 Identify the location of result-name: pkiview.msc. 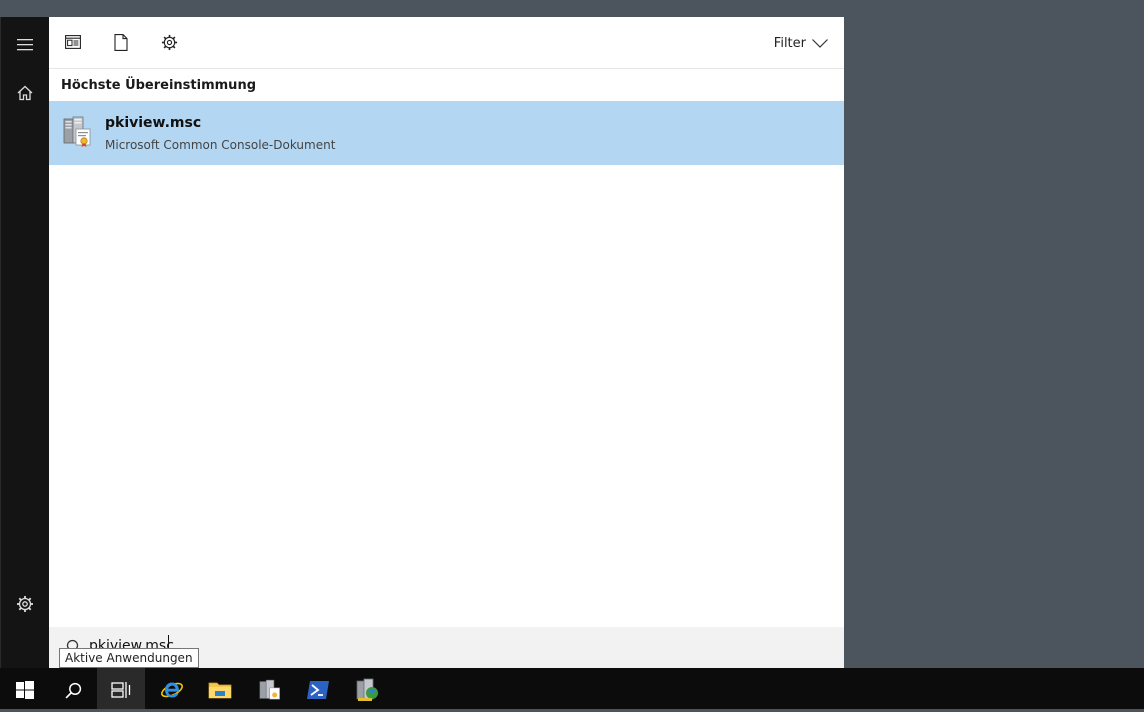
(153, 123).